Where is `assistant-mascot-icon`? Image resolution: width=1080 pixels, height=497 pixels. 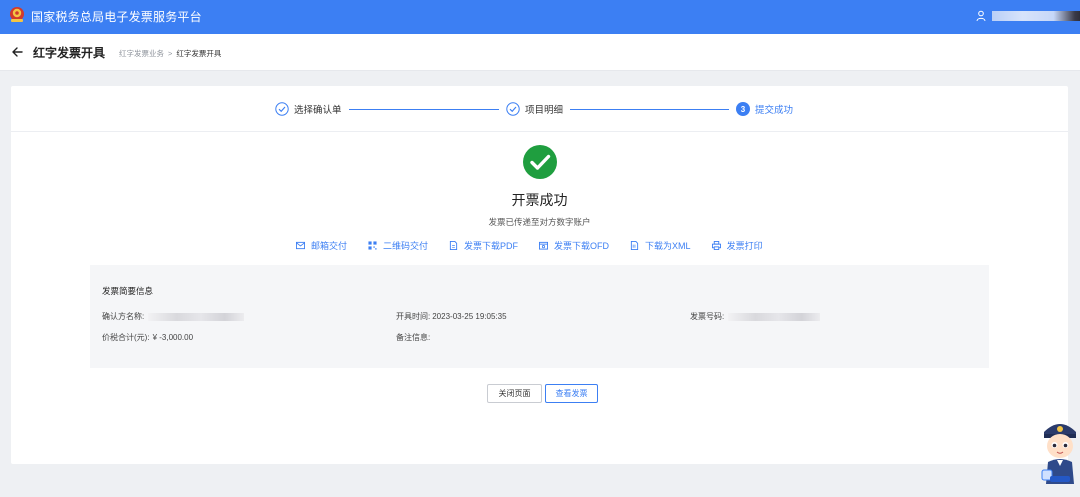
assistant-mascot-icon is located at coordinates (1060, 449).